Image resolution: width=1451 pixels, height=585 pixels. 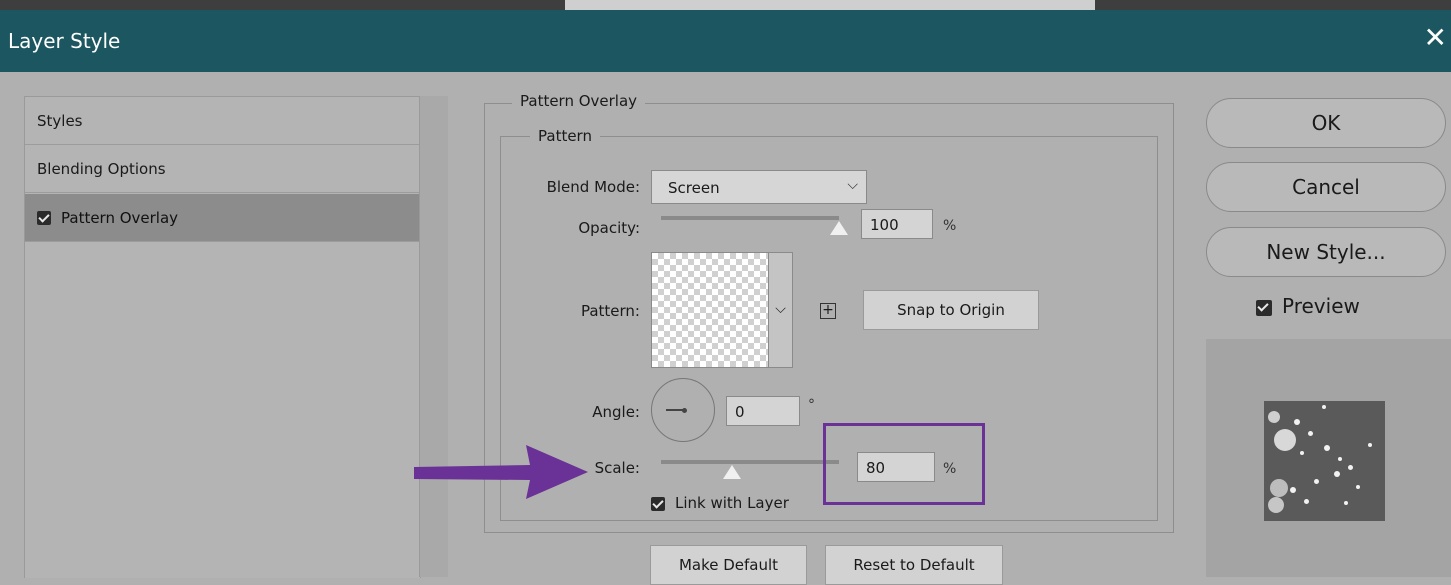 What do you see at coordinates (64, 41) in the screenshot?
I see `dialog-title: Layer Style` at bounding box center [64, 41].